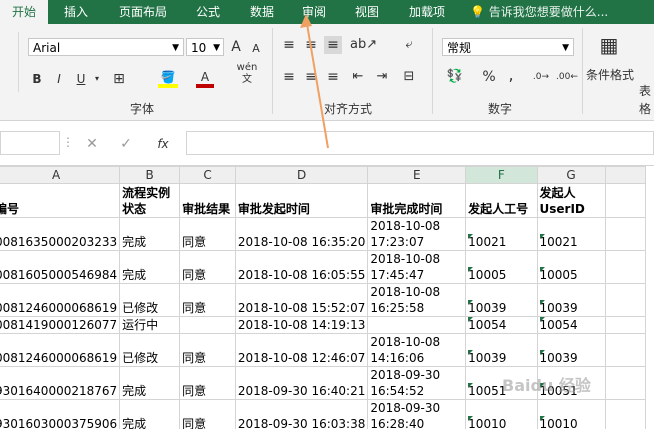 The image size is (654, 429). What do you see at coordinates (417, 383) in the screenshot?
I see `cell: 2018-09-30 16:54:52` at bounding box center [417, 383].